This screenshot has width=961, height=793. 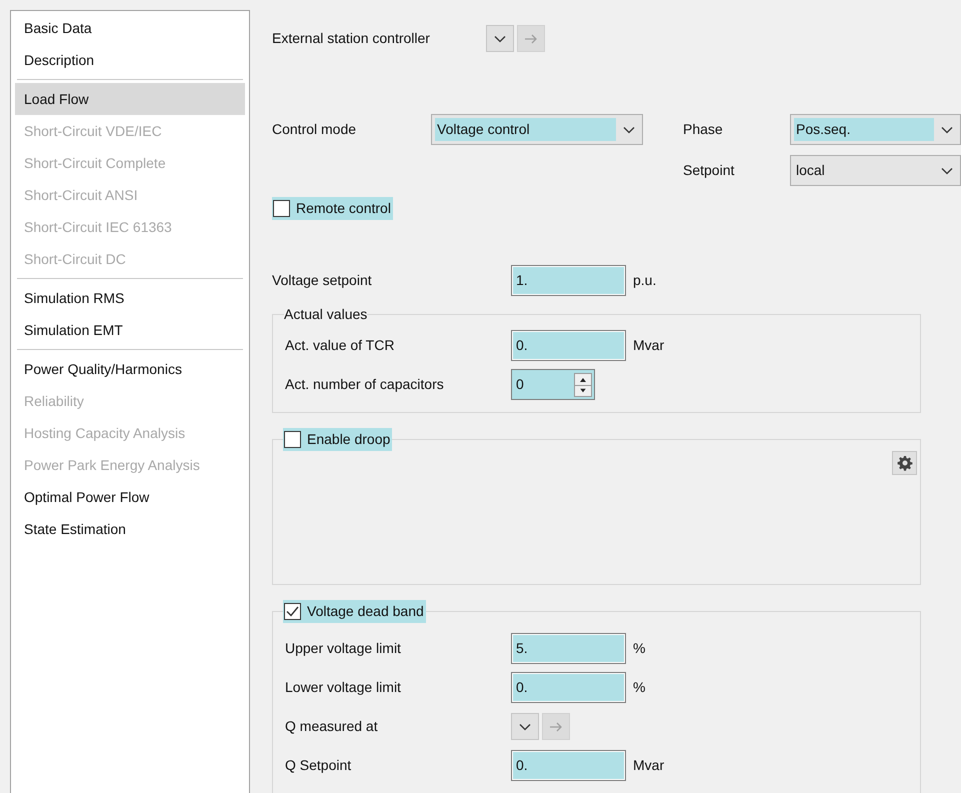 I want to click on sidebar-item: Basic Data, so click(x=130, y=28).